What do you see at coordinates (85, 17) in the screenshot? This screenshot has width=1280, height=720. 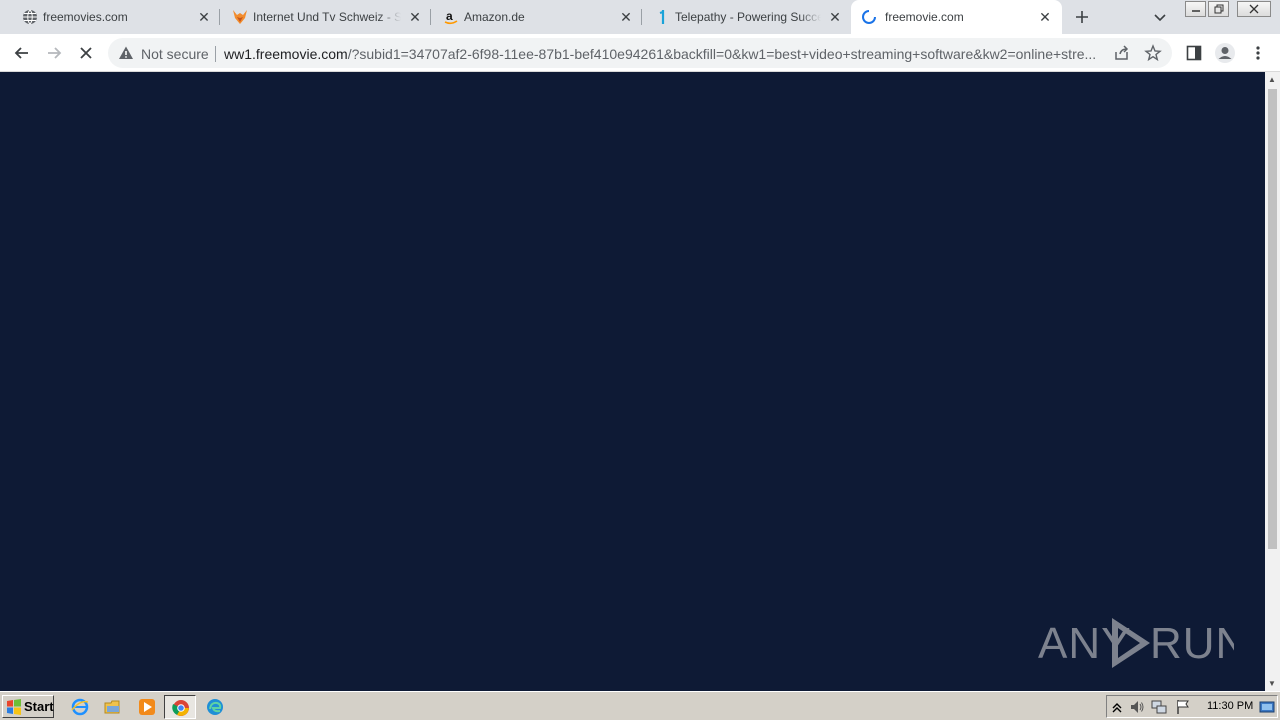 I see `tab-title: freemovies.com` at bounding box center [85, 17].